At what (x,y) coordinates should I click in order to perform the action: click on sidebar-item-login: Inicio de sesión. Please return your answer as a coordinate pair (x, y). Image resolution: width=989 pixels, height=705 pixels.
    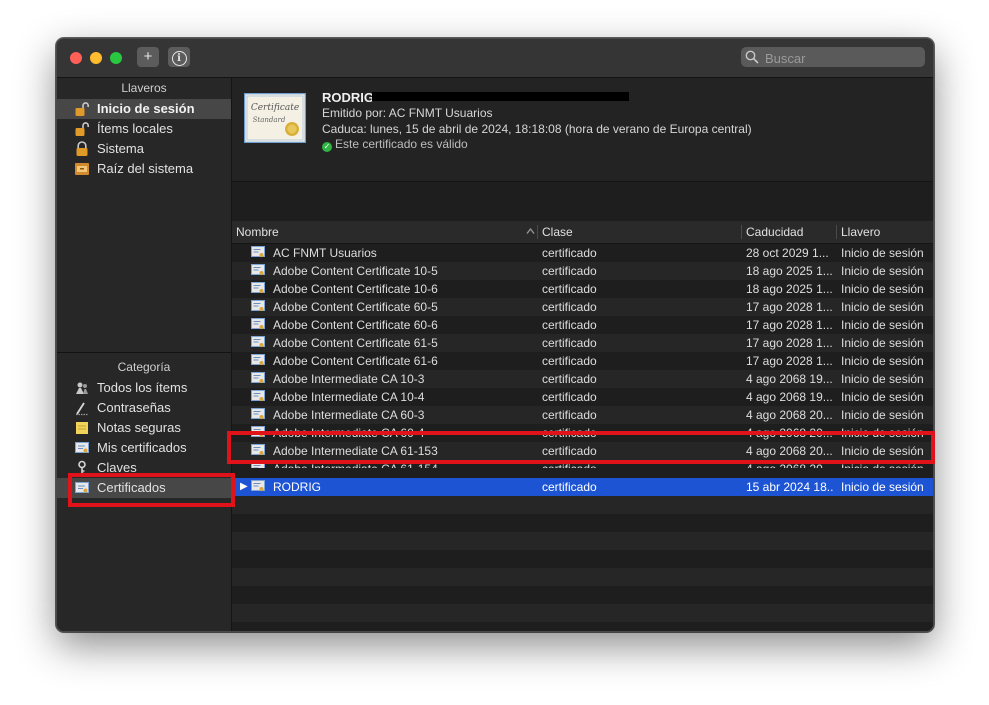
    Looking at the image, I should click on (144, 109).